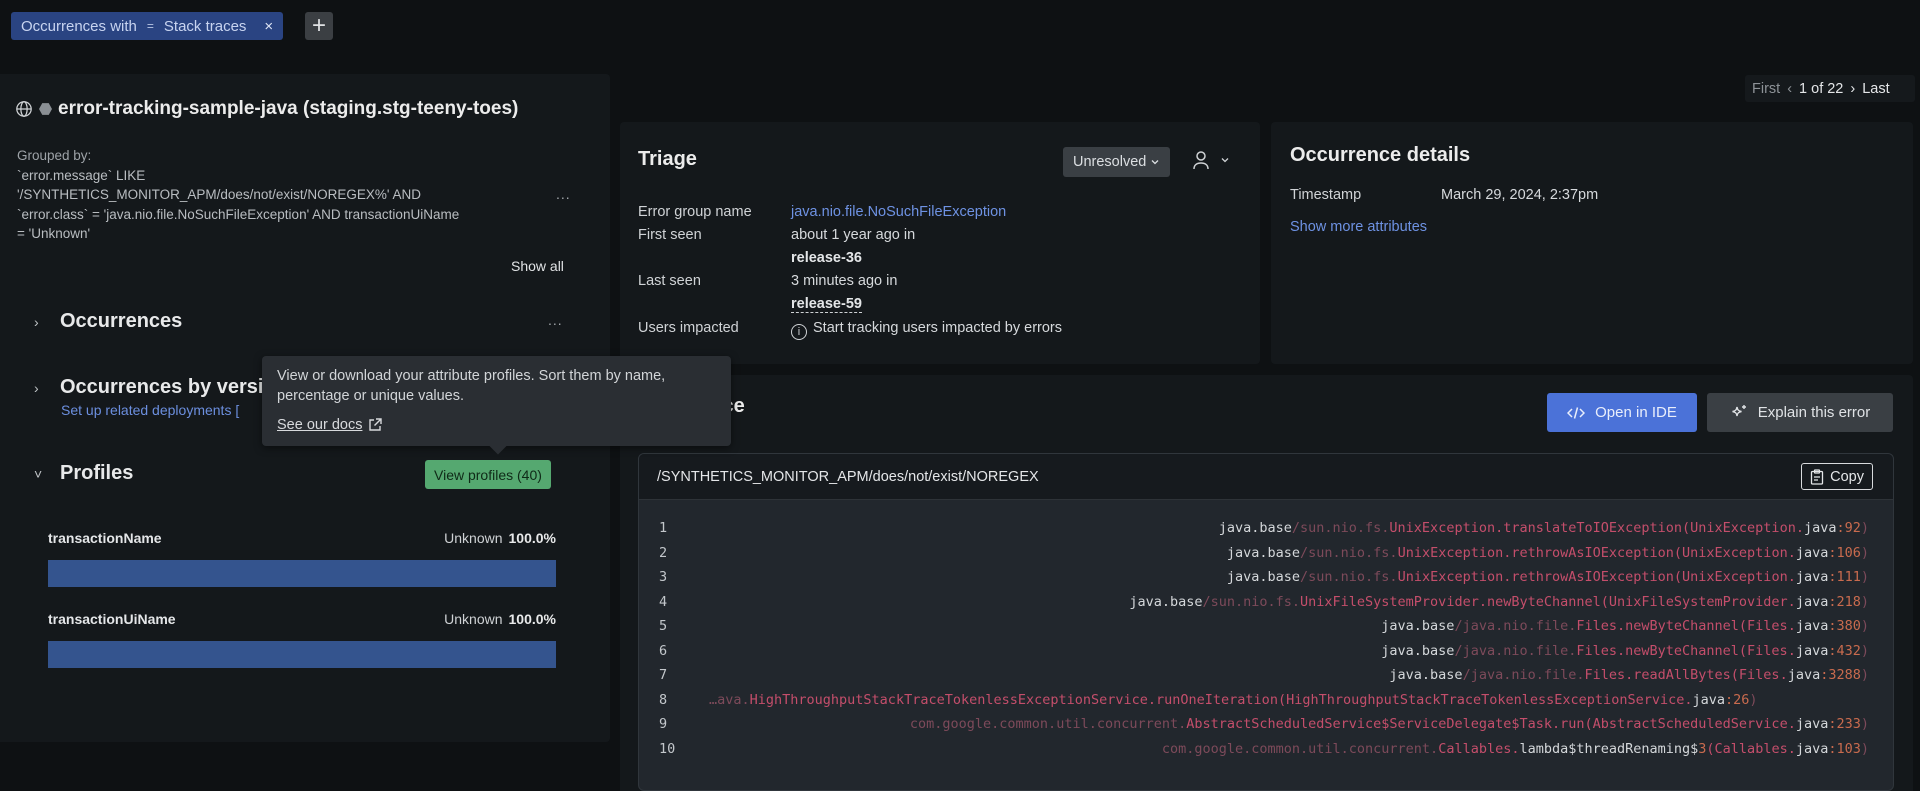  I want to click on field-label: Error group name, so click(695, 212).